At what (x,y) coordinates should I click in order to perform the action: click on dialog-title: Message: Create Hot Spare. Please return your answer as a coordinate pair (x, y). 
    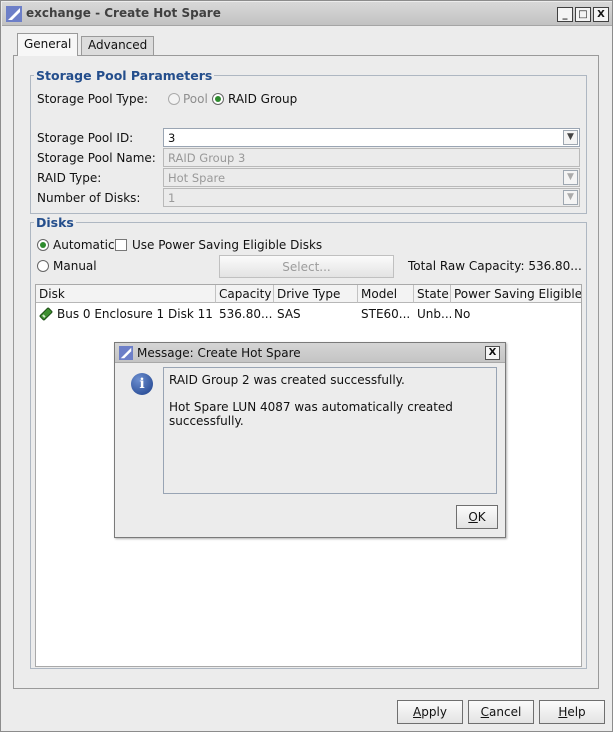
    Looking at the image, I should click on (219, 353).